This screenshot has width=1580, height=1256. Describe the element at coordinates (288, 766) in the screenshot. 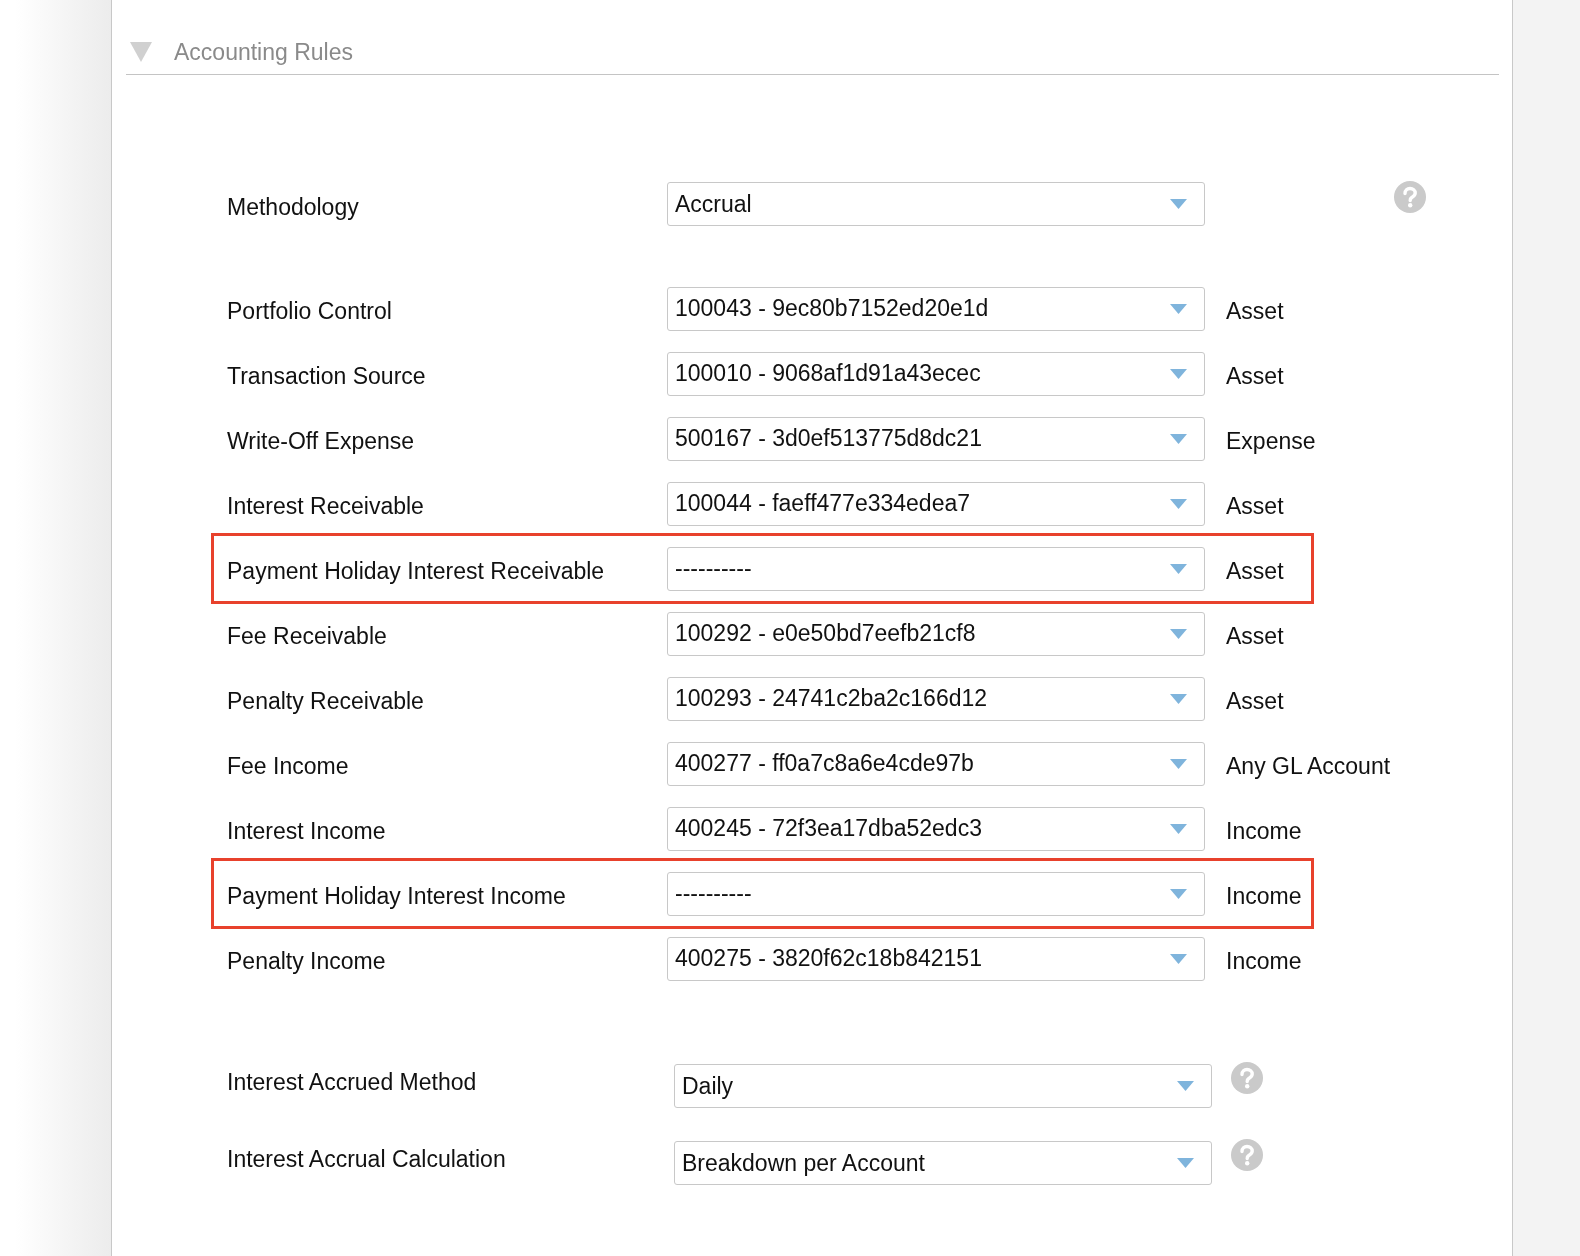

I see `field-label: Fee Income` at that location.